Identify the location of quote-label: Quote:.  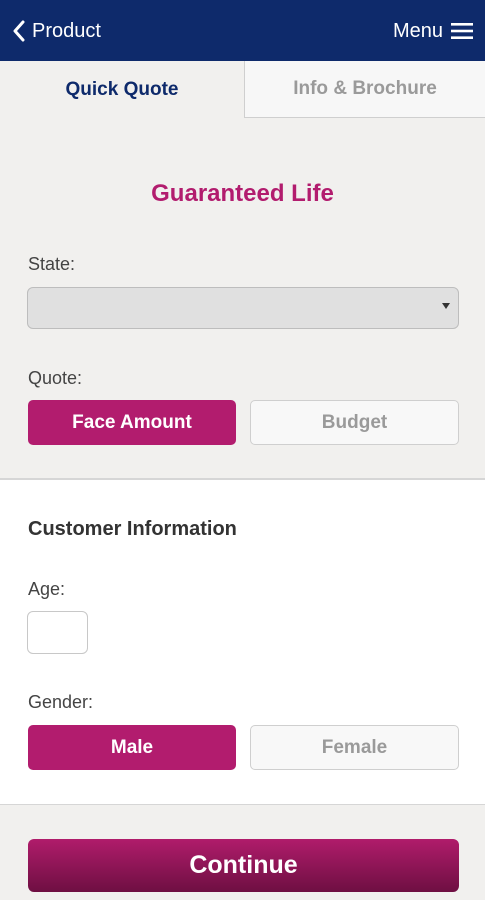
(55, 378).